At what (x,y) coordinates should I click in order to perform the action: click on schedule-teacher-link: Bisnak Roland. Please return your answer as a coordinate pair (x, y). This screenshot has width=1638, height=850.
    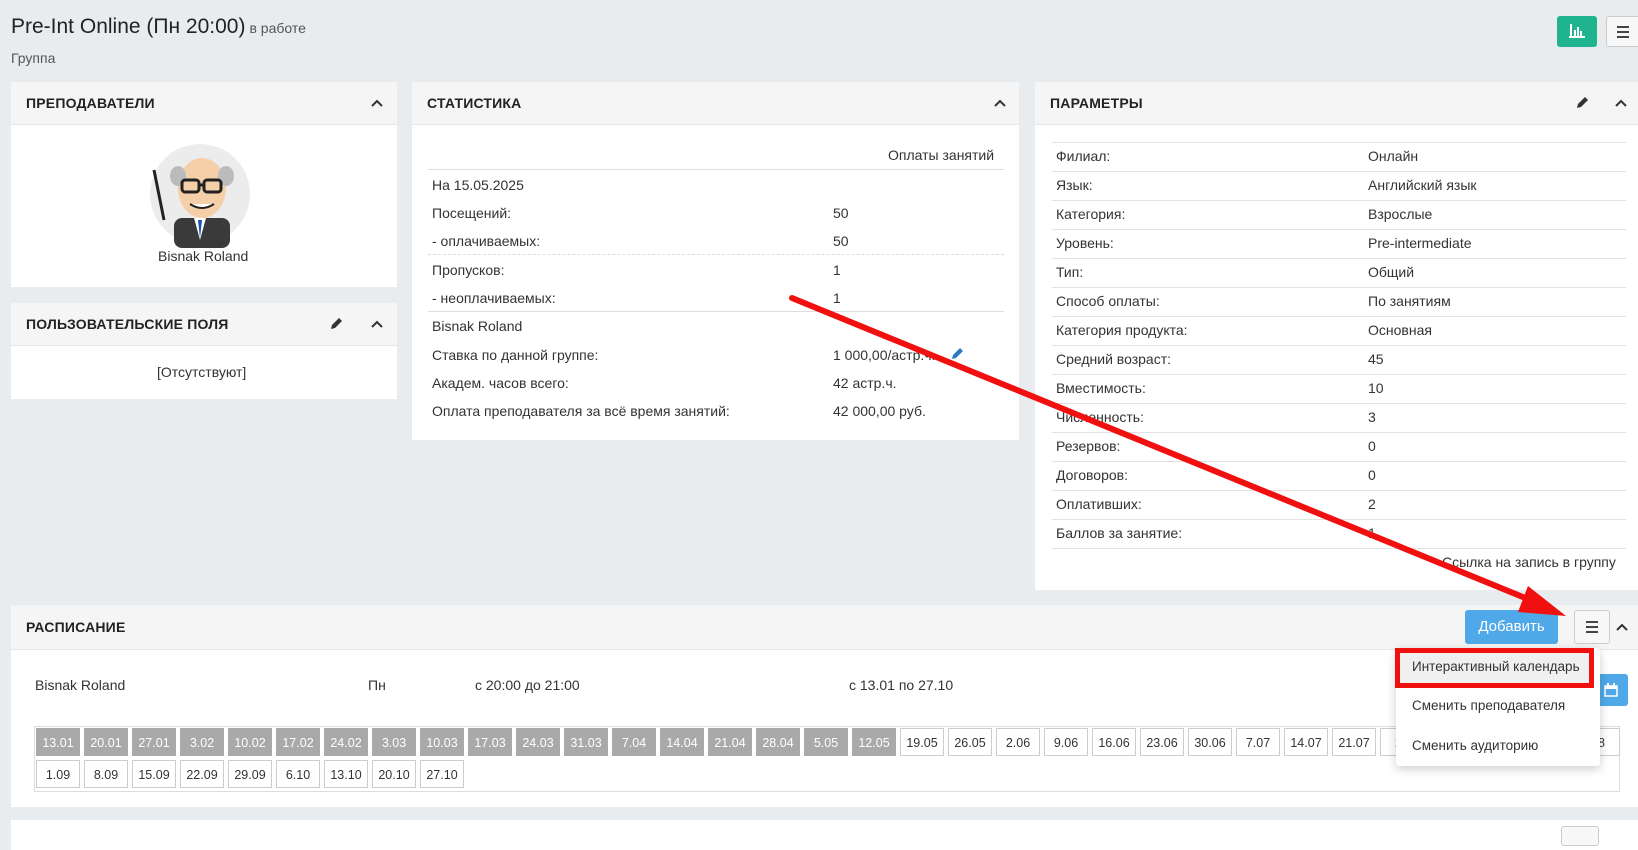
    Looking at the image, I should click on (80, 685).